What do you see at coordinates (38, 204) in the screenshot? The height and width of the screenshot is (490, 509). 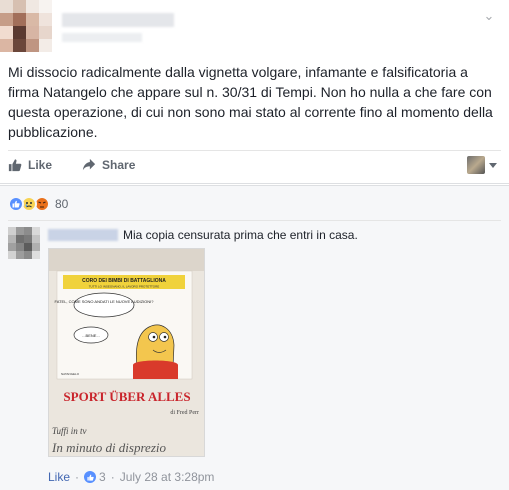 I see `reactions-summary: 80` at bounding box center [38, 204].